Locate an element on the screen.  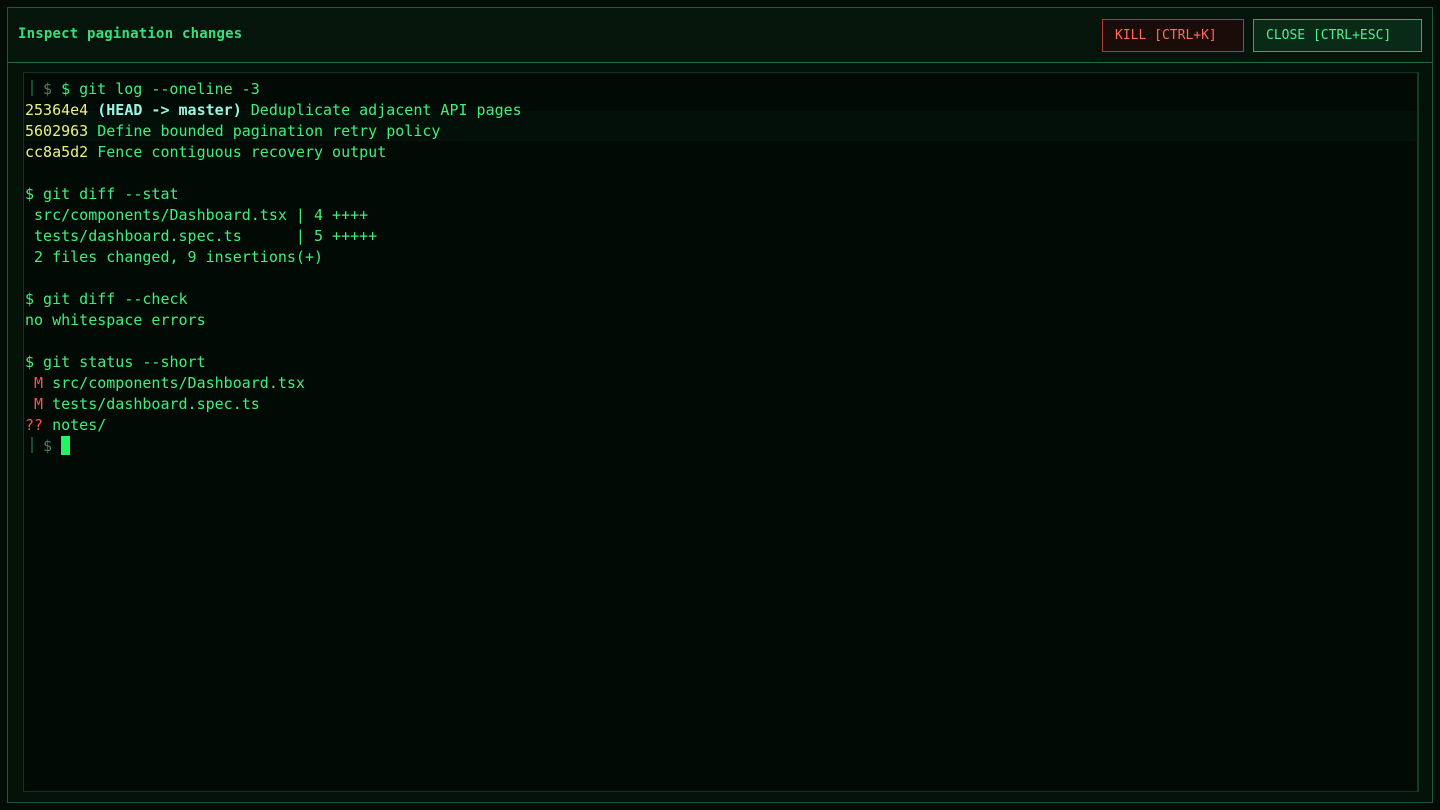
commit-line: cc8a5d2 Fence contiguous recovery output is located at coordinates (721, 152).